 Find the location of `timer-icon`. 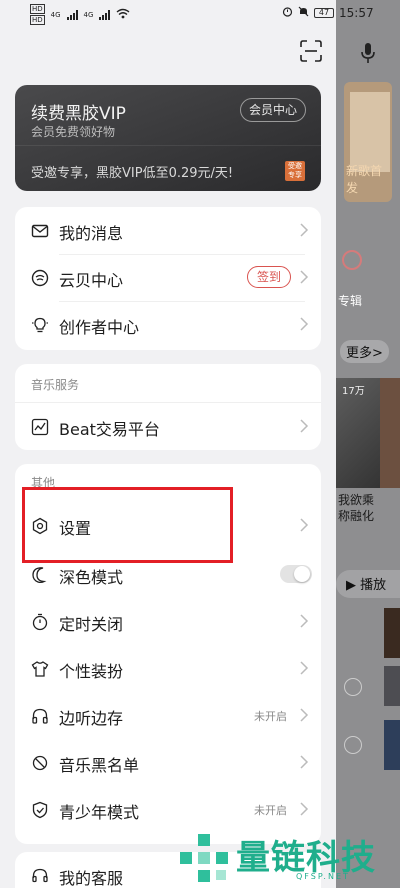

timer-icon is located at coordinates (40, 622).